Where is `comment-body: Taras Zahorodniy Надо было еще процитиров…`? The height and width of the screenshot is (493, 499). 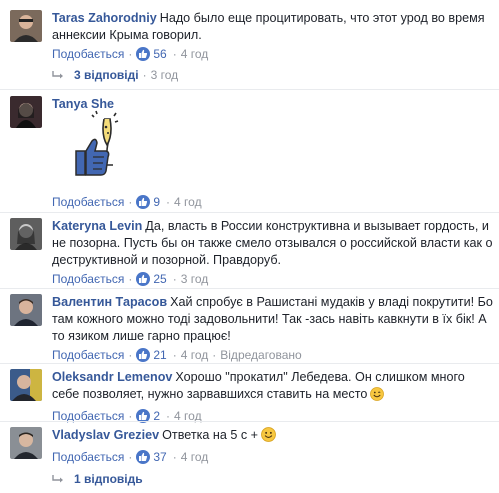 comment-body: Taras Zahorodniy Надо было еще процитиров… is located at coordinates (268, 36).